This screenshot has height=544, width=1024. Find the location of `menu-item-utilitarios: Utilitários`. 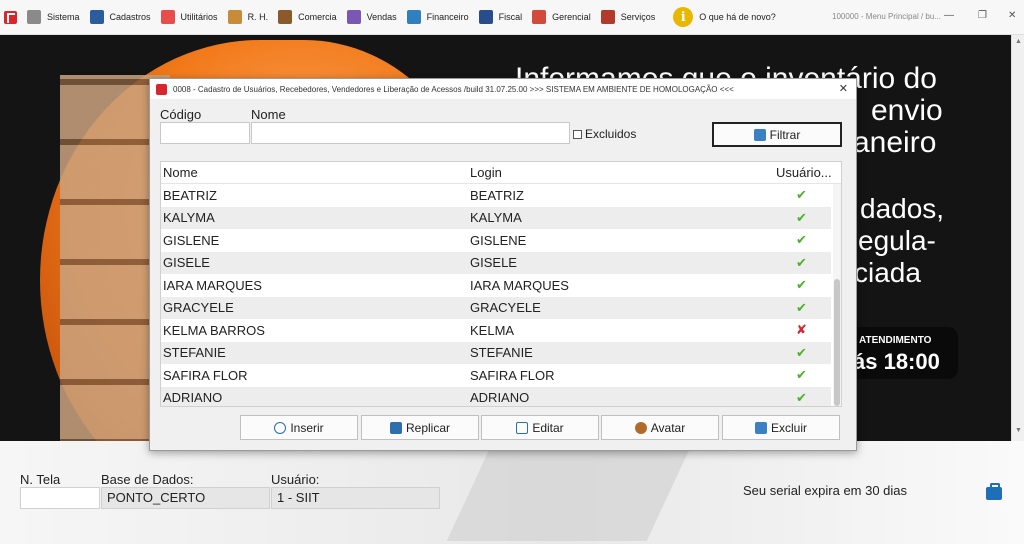

menu-item-utilitarios: Utilitários is located at coordinates (189, 17).